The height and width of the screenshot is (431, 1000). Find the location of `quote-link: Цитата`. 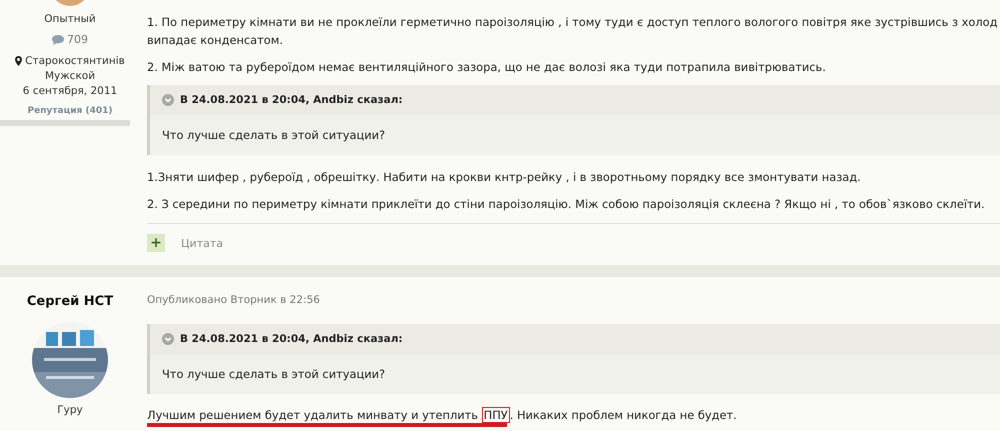

quote-link: Цитата is located at coordinates (202, 243).